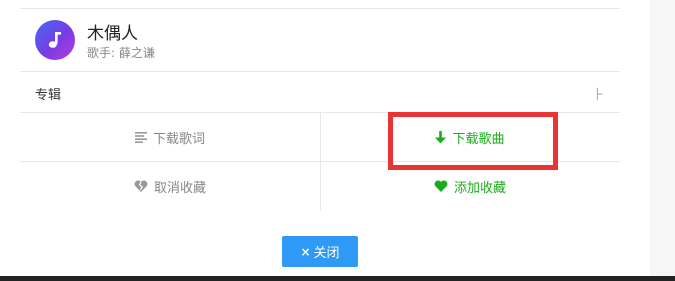 The image size is (675, 281). What do you see at coordinates (112, 34) in the screenshot?
I see `song-title: 木偶人` at bounding box center [112, 34].